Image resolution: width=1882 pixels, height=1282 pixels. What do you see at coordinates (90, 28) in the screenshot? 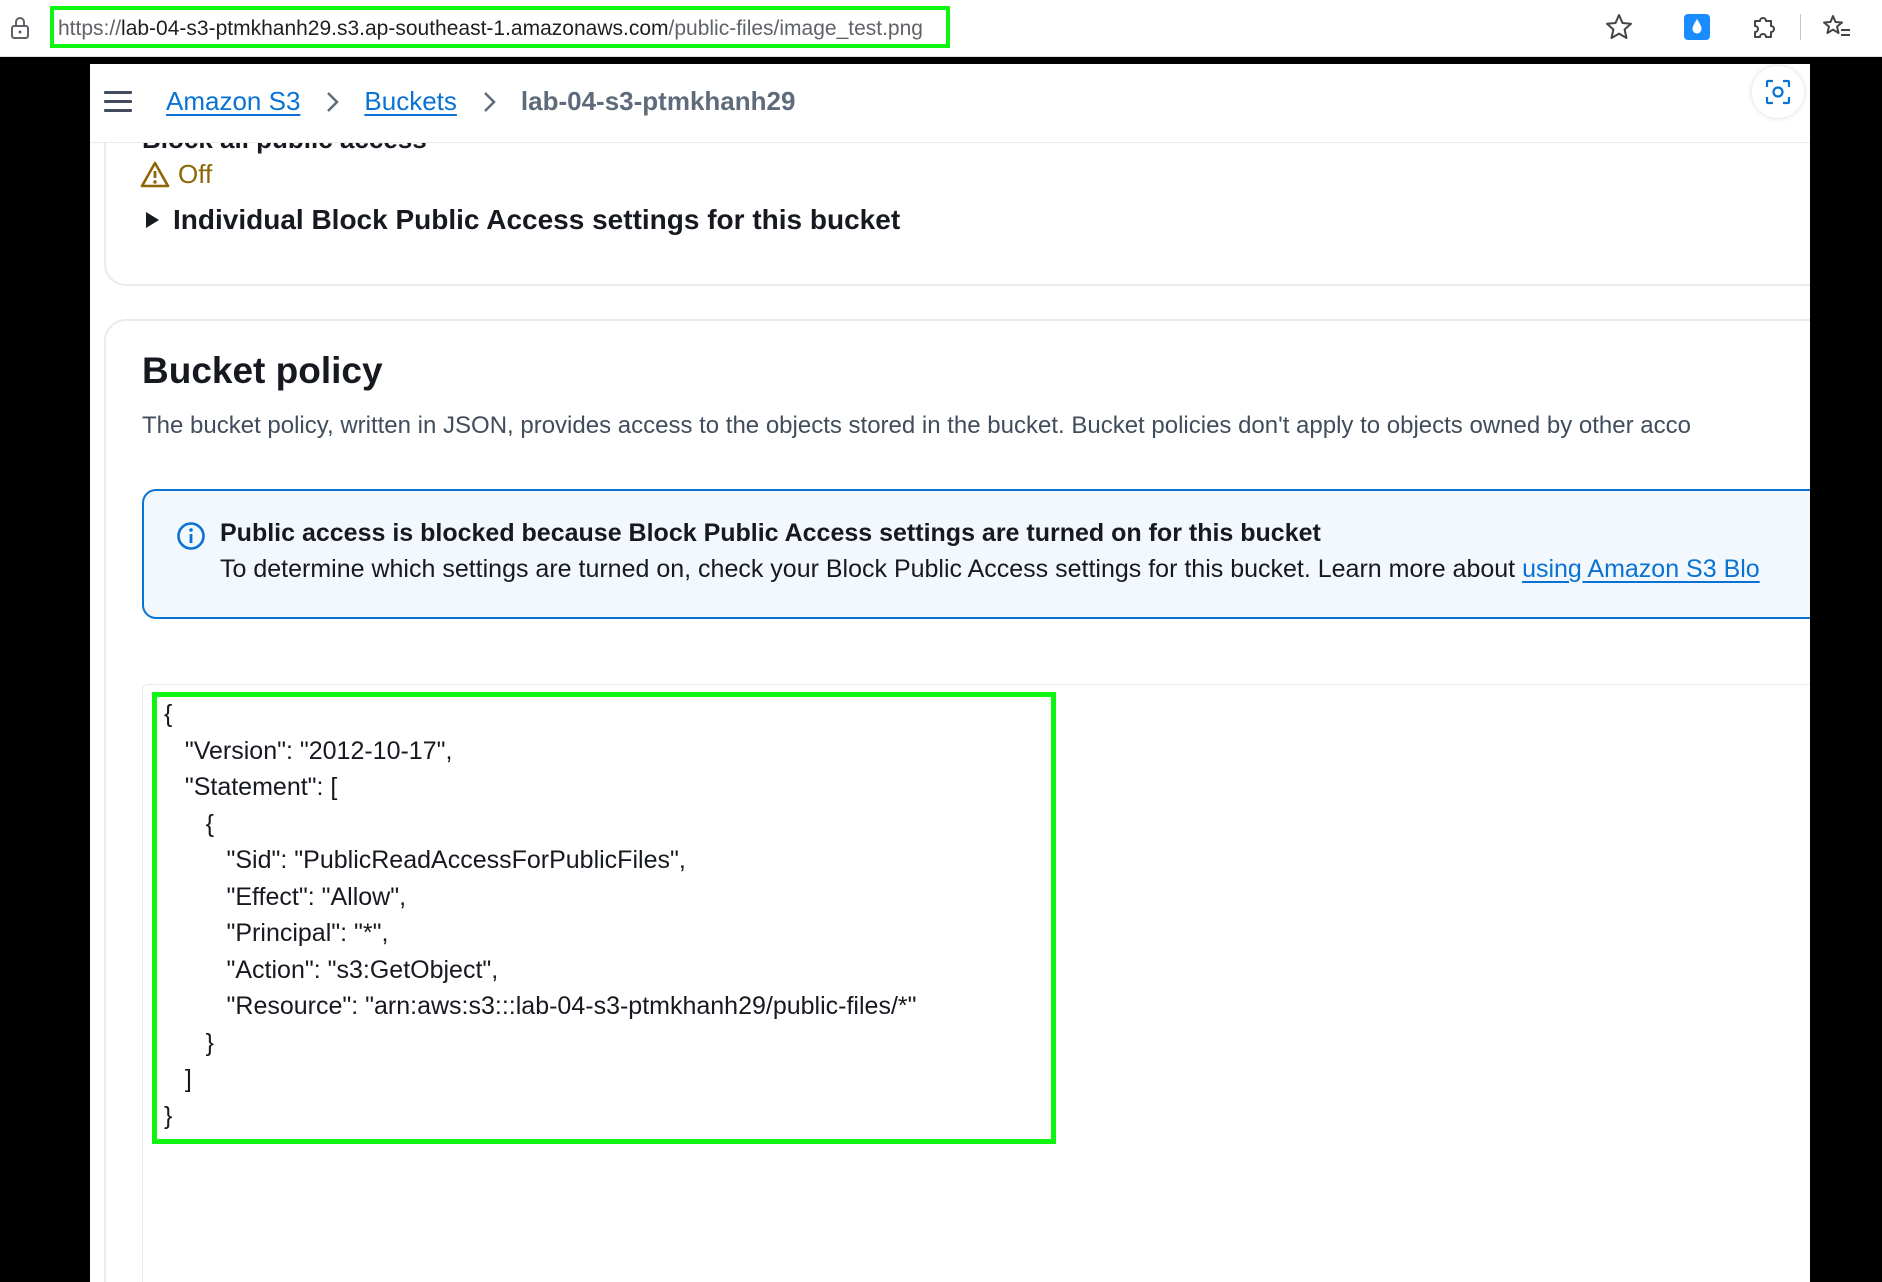
I see `url-scheme: https://` at bounding box center [90, 28].